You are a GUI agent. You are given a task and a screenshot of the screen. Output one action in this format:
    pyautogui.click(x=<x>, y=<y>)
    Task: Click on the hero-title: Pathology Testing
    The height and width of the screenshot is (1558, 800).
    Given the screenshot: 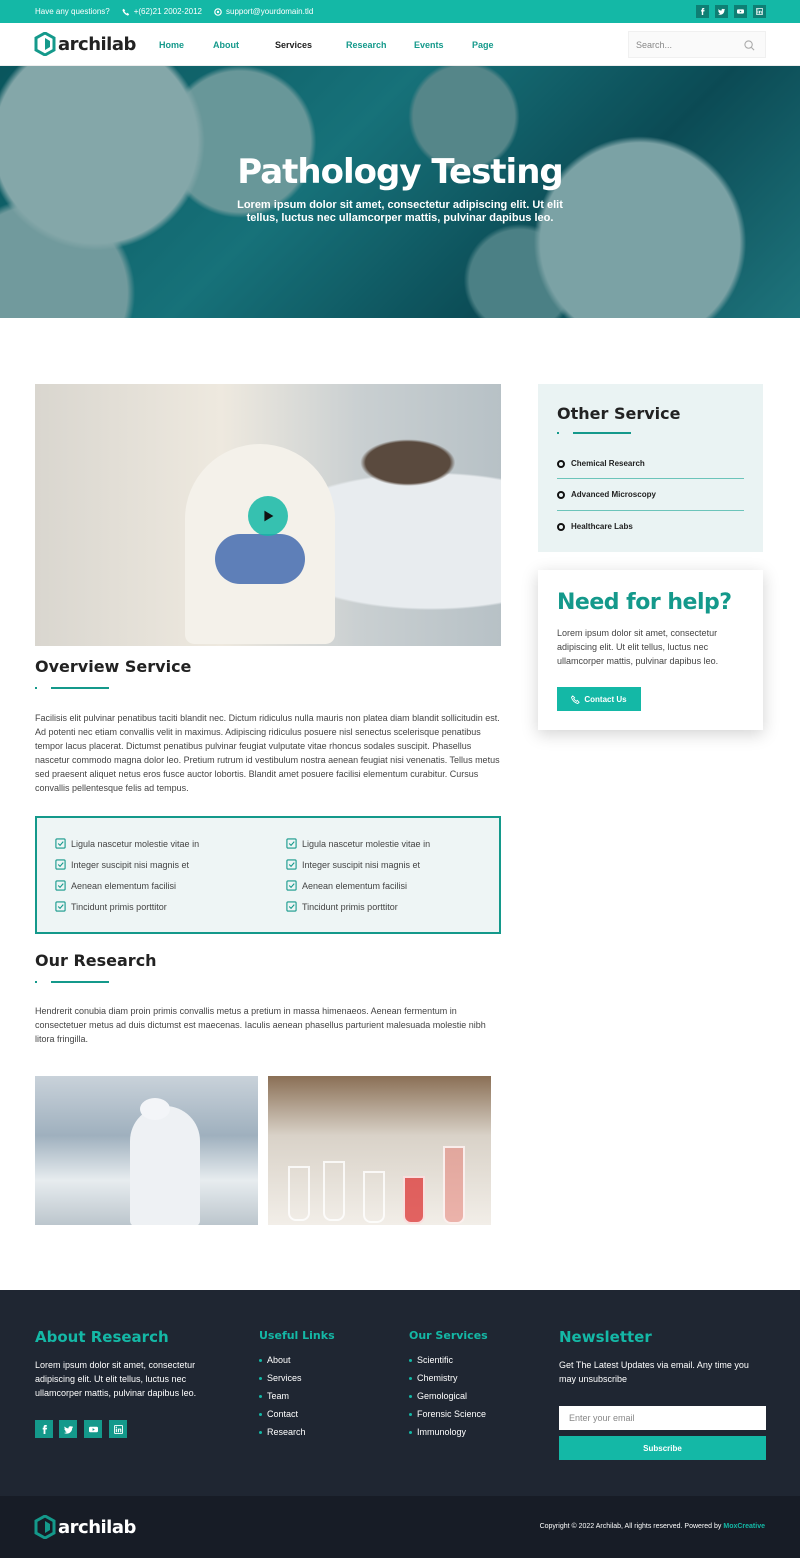 What is the action you would take?
    pyautogui.click(x=400, y=172)
    